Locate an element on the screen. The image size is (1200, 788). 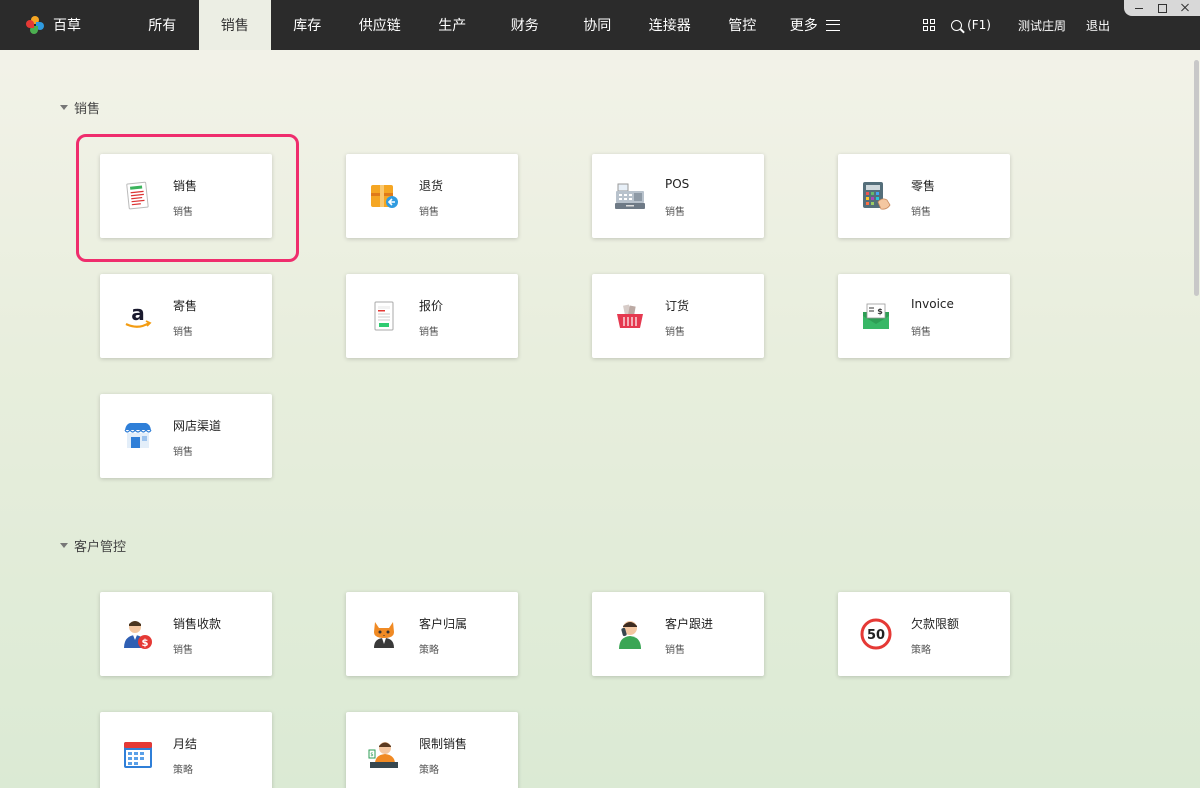
hamburger-menu-icon is located at coordinates (832, 25).